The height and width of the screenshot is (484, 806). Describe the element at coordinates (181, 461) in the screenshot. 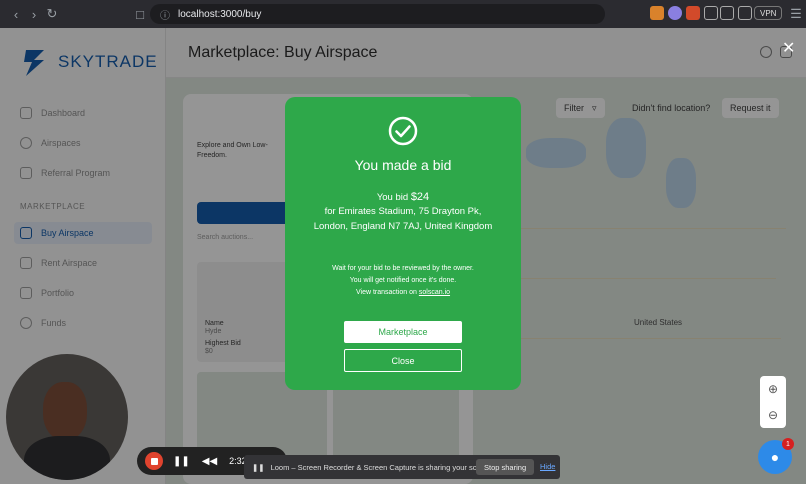

I see `pause-icon: ❚❚` at that location.